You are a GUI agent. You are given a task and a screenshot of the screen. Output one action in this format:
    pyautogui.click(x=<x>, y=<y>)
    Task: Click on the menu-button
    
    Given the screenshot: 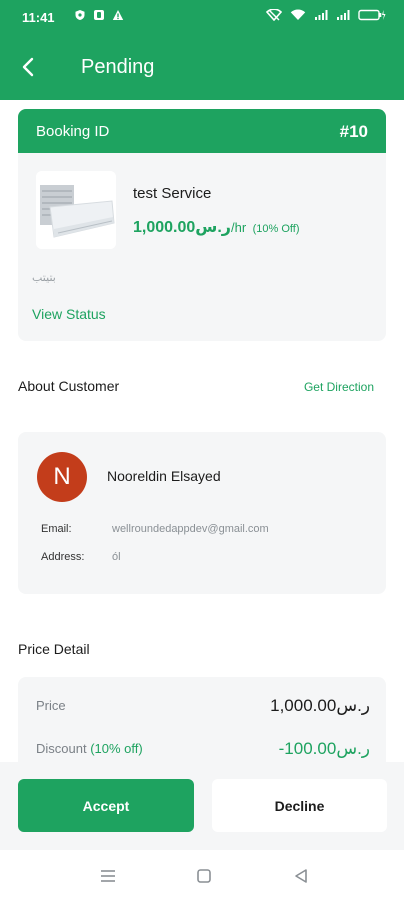 What is the action you would take?
    pyautogui.click(x=108, y=876)
    